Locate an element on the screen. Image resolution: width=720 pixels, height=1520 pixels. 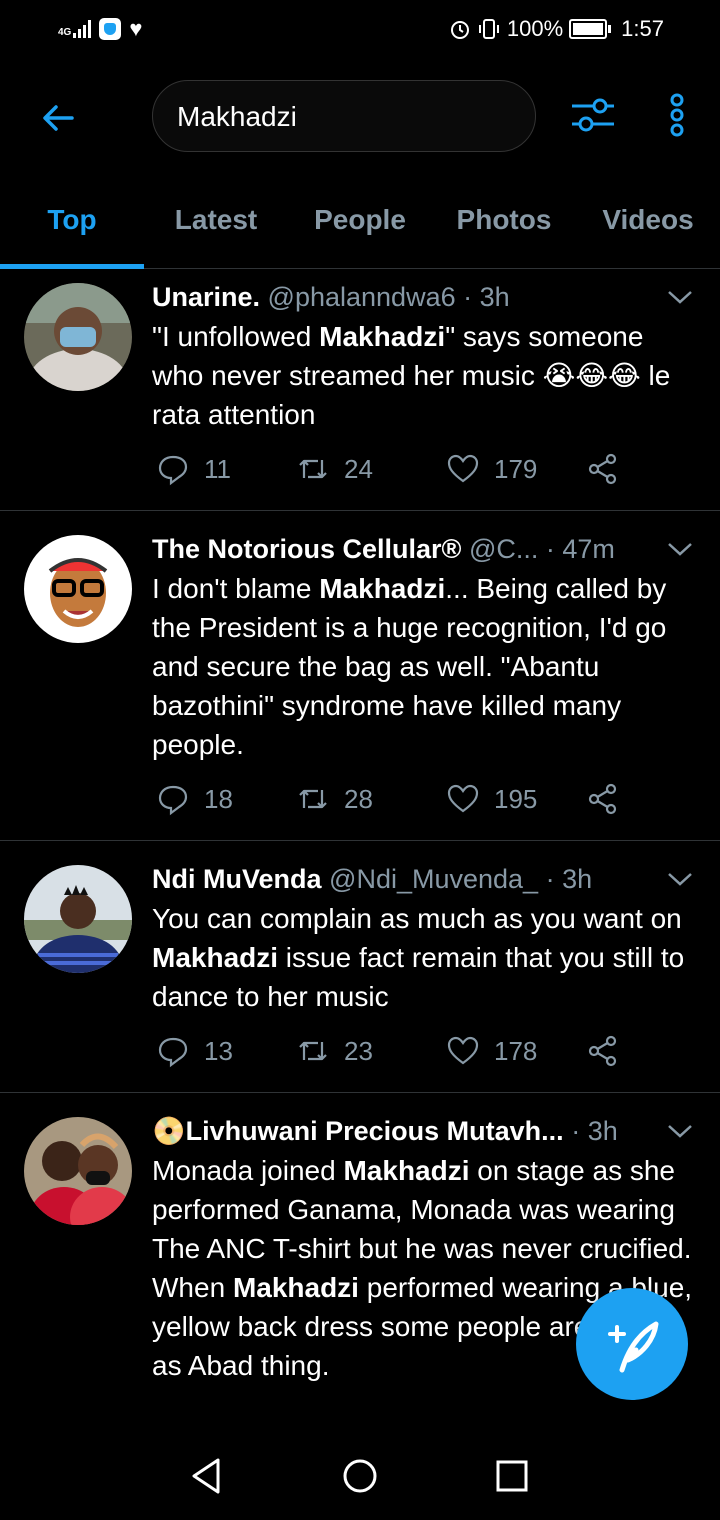
vibrate-icon is located at coordinates (488, 29).